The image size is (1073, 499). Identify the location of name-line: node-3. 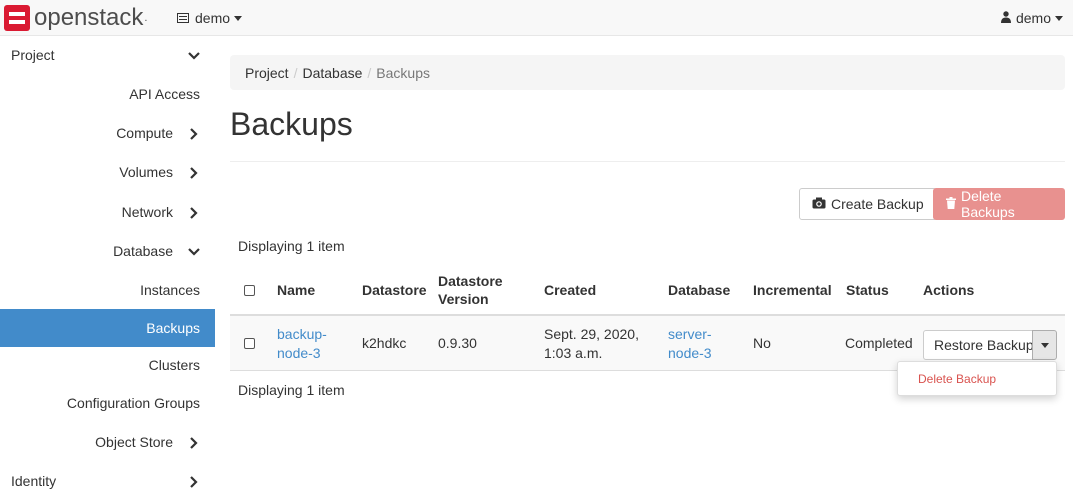
(299, 352).